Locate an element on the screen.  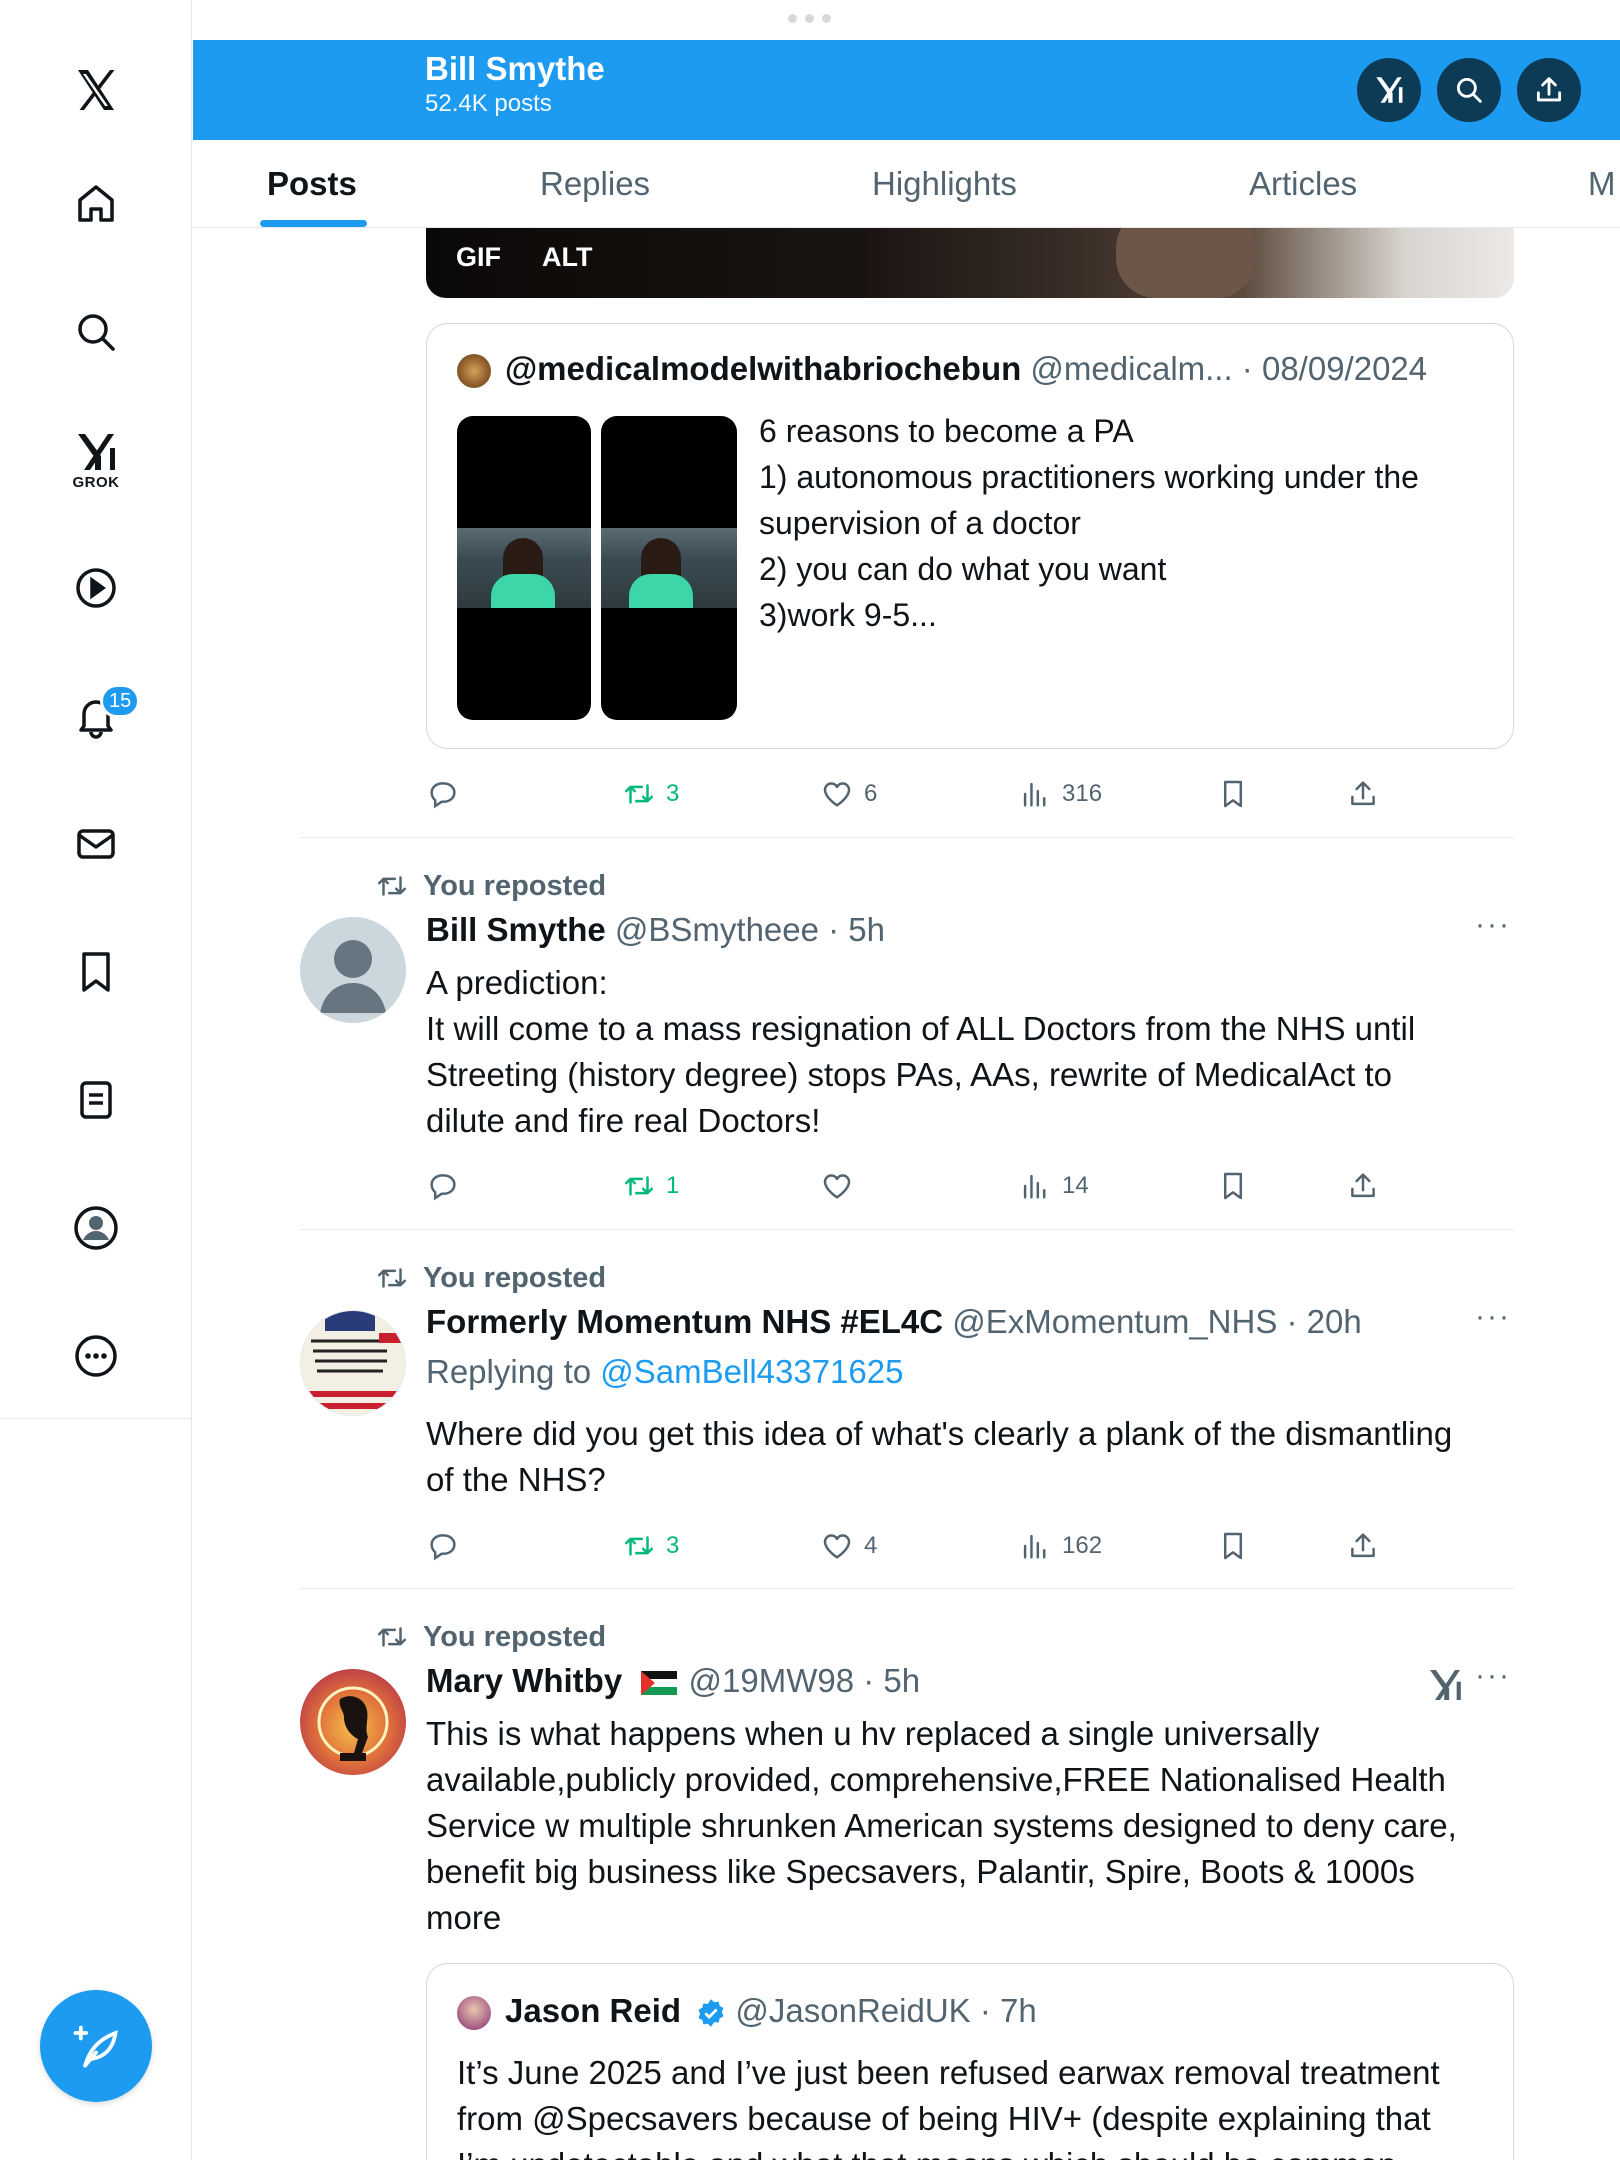
tab-media: M is located at coordinates (1602, 184).